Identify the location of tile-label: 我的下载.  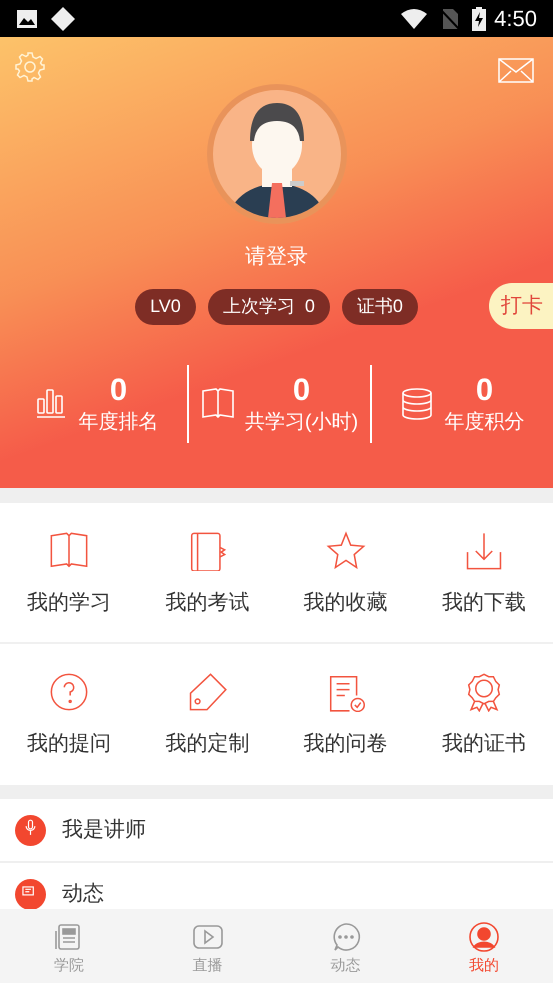
(484, 603).